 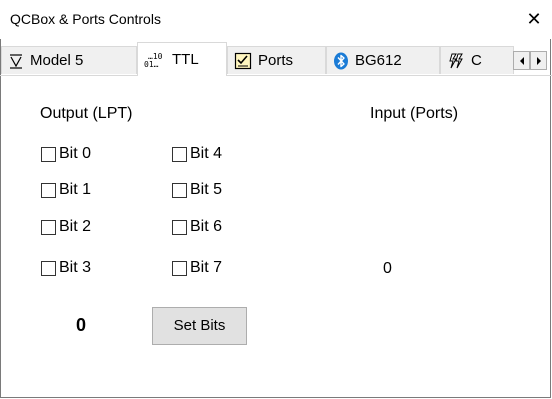 What do you see at coordinates (57, 60) in the screenshot?
I see `tab-label: Model 5` at bounding box center [57, 60].